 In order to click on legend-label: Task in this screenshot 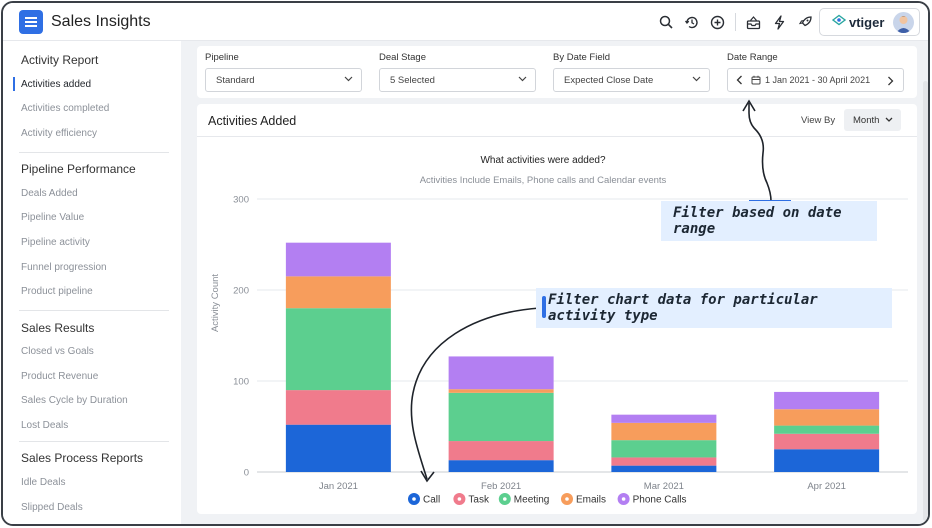, I will do `click(479, 500)`.